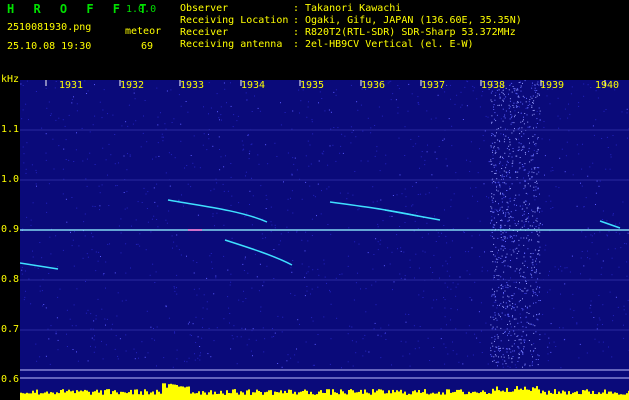 This screenshot has height=400, width=629. What do you see at coordinates (231, 44) in the screenshot?
I see `antenna-label: Receiving antenna` at bounding box center [231, 44].